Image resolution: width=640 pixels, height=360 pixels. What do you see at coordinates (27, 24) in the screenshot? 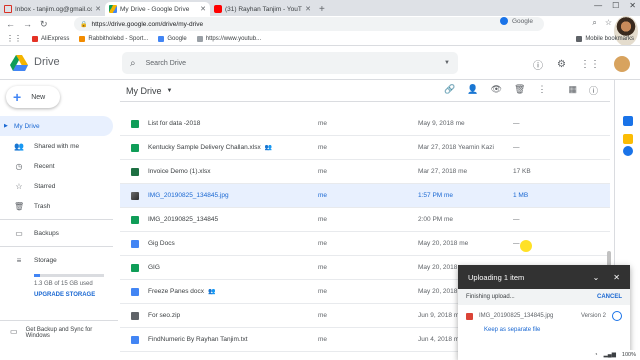
I see `forward-icon: →` at bounding box center [27, 24].